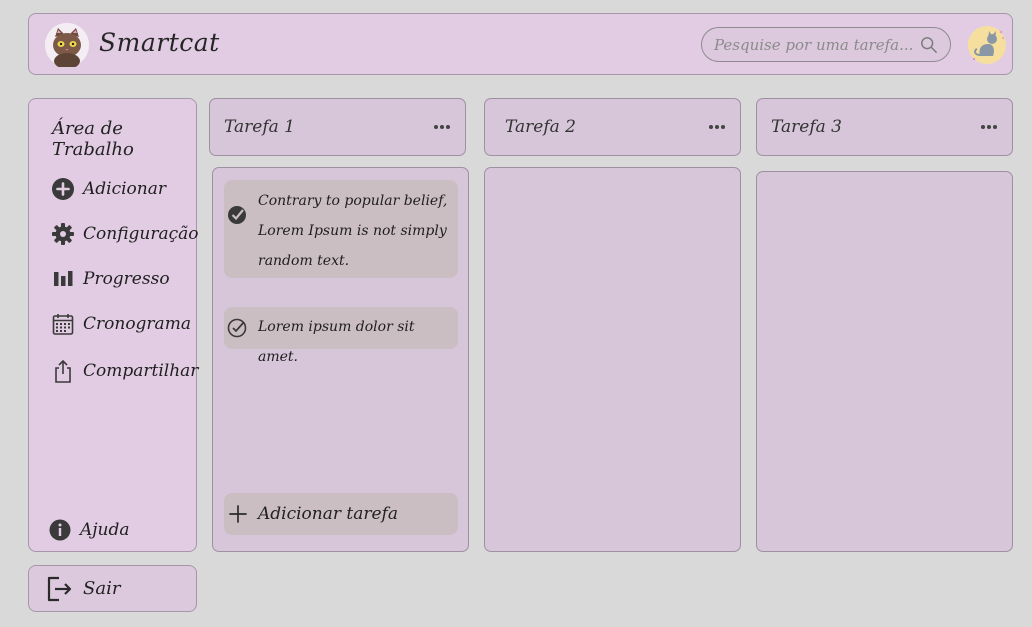 The width and height of the screenshot is (1032, 627). I want to click on search-bar, so click(826, 44).